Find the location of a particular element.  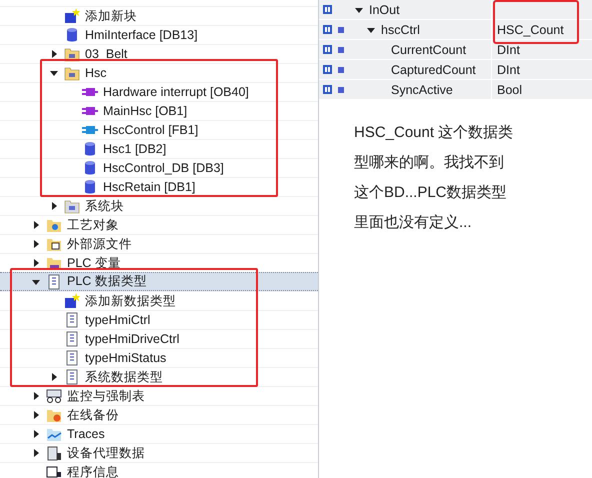

tree-item: 工艺对象 is located at coordinates (159, 224).